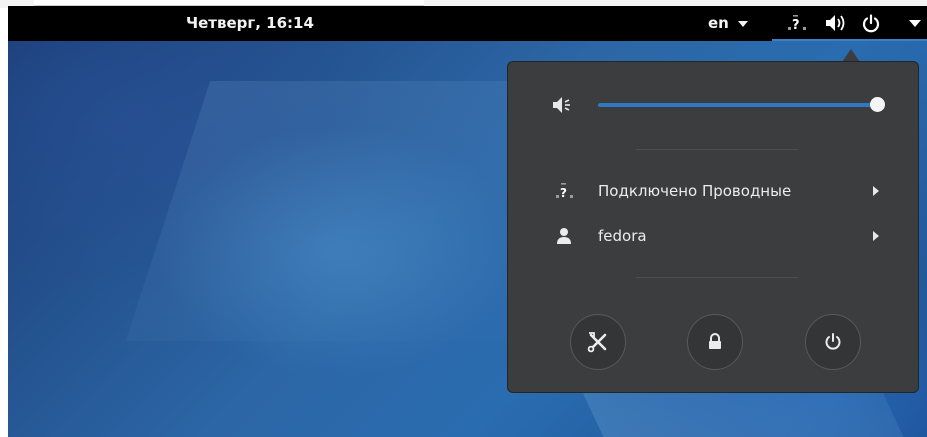 This screenshot has height=437, width=927. I want to click on network-menu-item: ? Подключено Проводные, so click(714, 191).